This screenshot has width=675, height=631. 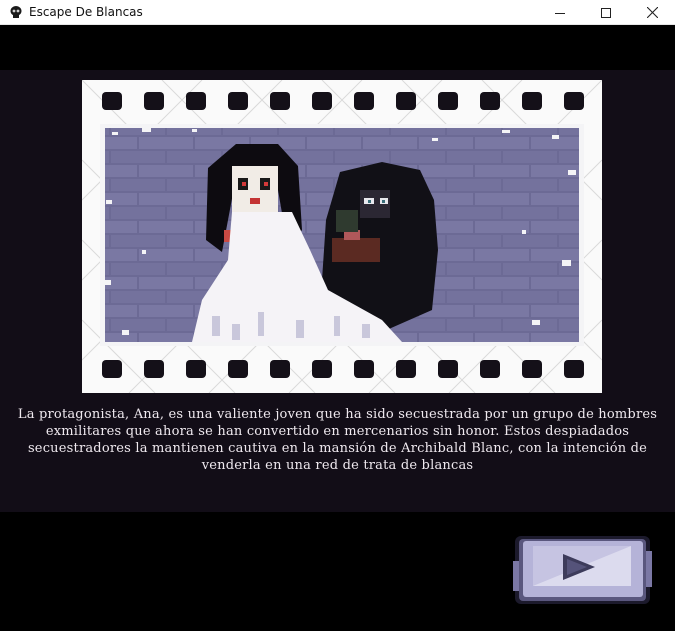 I want to click on close-button, so click(x=652, y=12).